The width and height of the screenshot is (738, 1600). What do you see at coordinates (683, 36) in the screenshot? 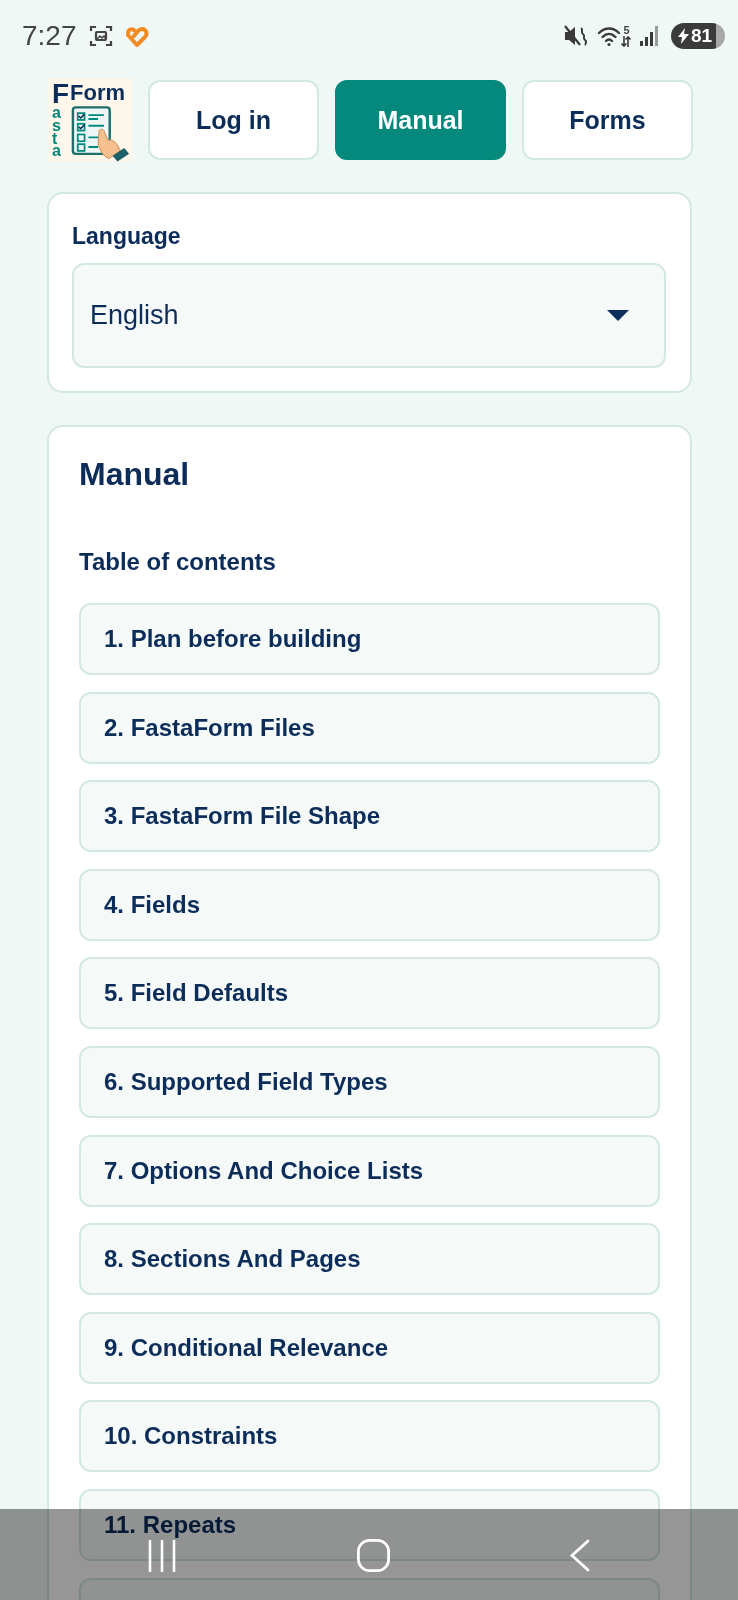
I see `charging-bolt-icon` at bounding box center [683, 36].